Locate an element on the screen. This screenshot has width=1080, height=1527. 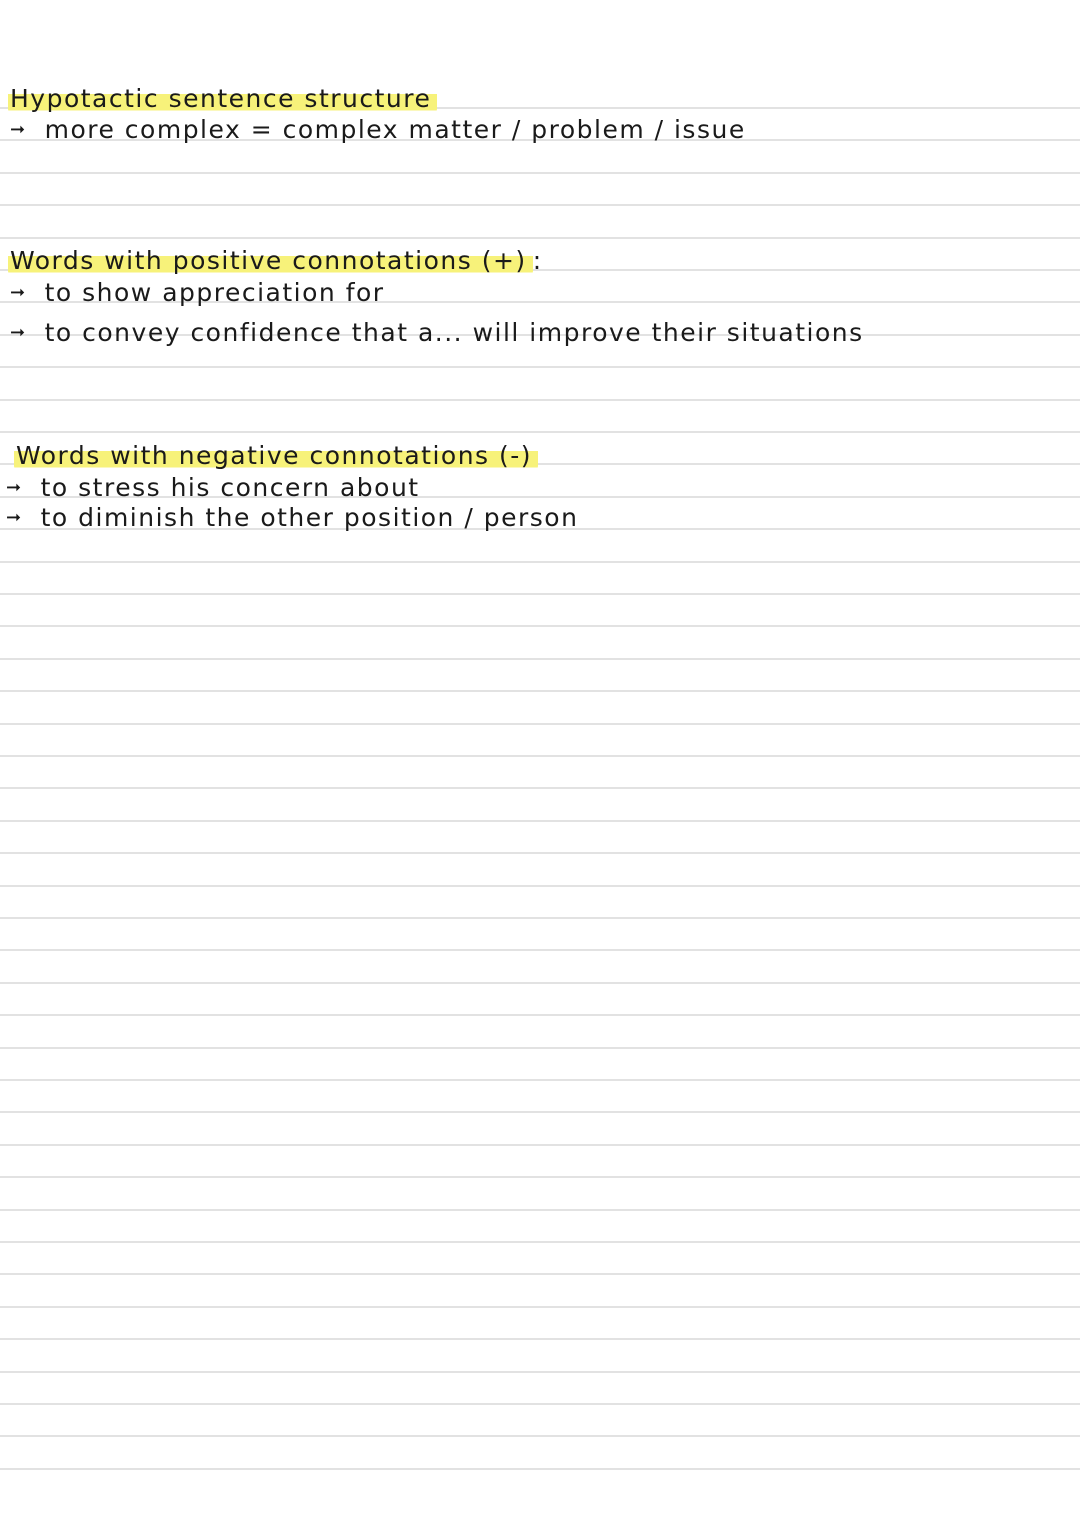
section-heading-hypotactic: Hypotactic sentence structure is located at coordinates (223, 99).